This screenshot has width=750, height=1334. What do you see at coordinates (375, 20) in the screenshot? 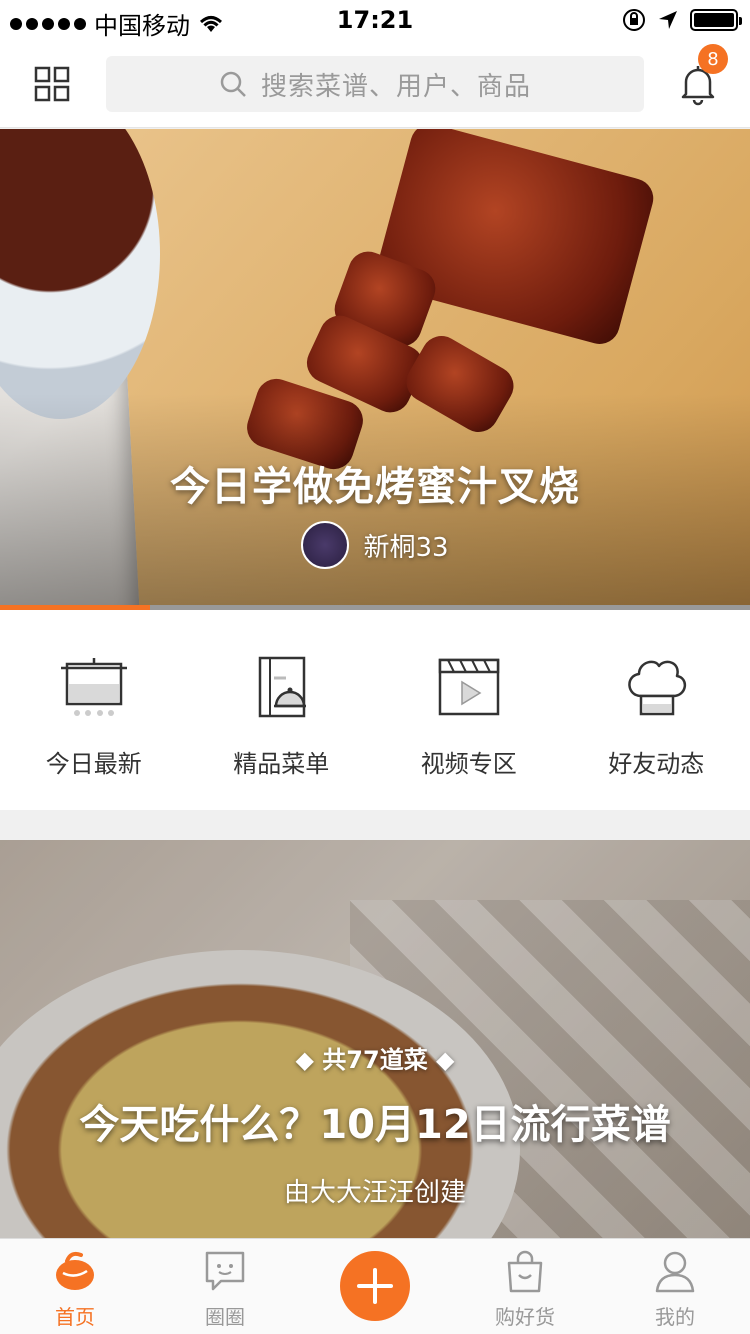
I see `status-bar: 中国移动 17:21` at bounding box center [375, 20].